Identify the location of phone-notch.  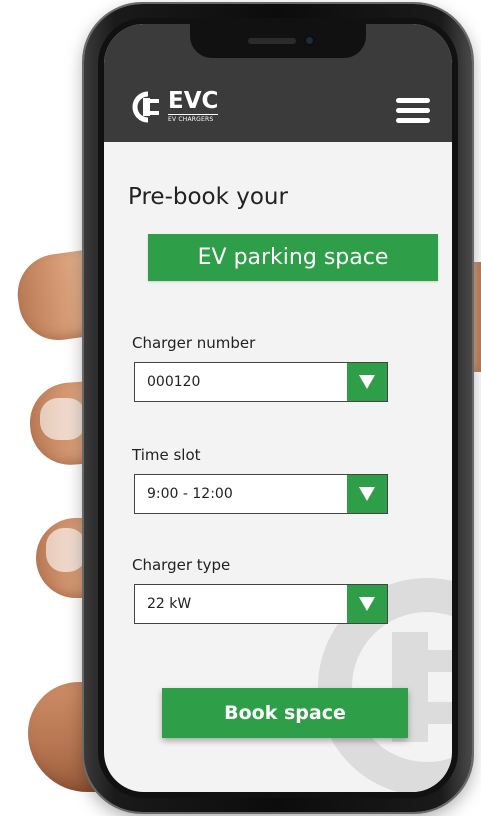
(278, 41).